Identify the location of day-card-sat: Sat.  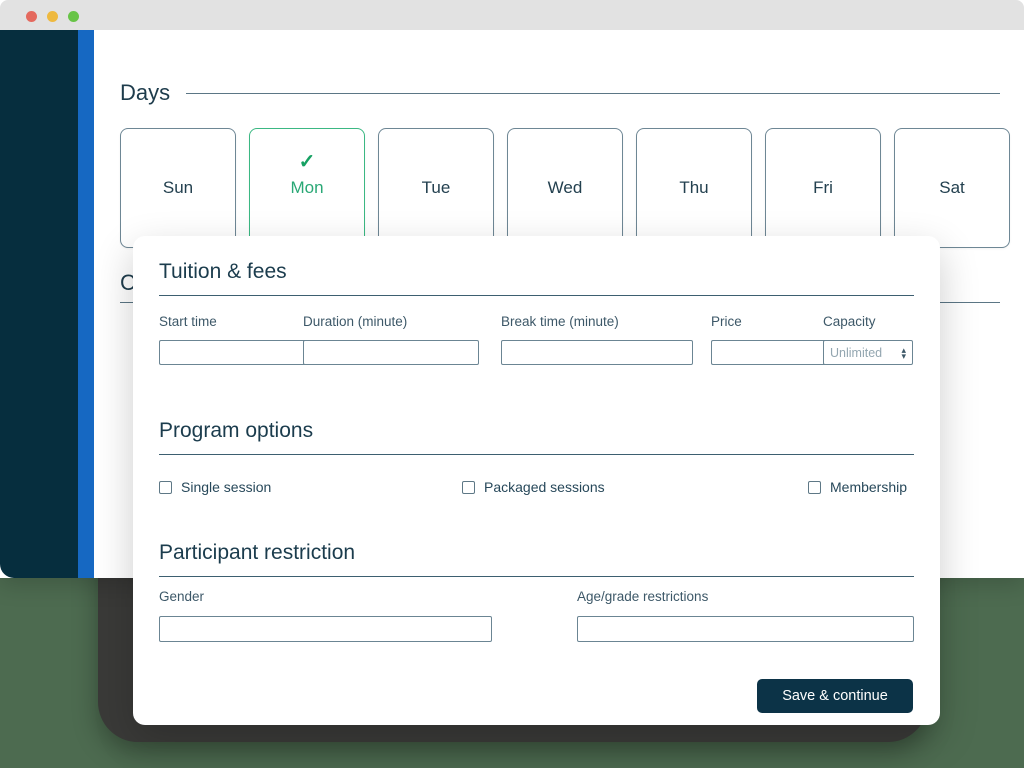
(952, 188).